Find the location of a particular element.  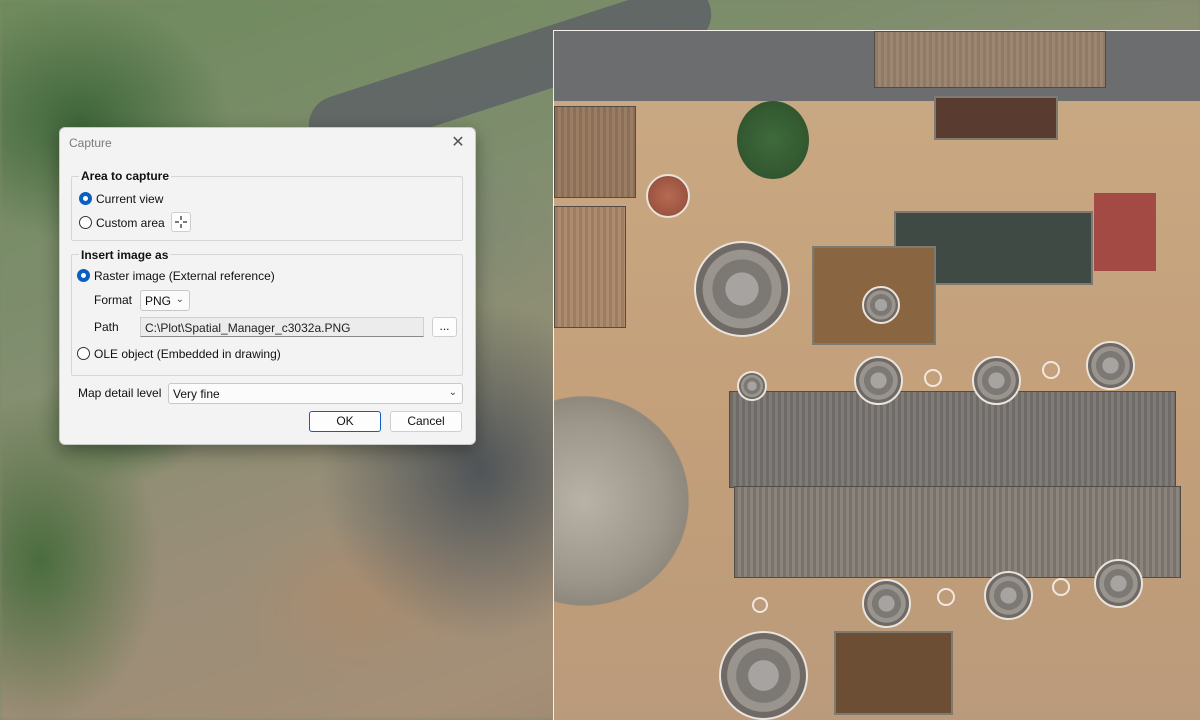

ole-object-radio is located at coordinates (83, 353).